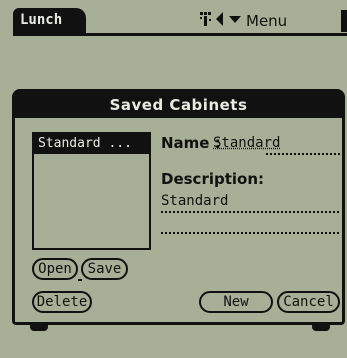  I want to click on menu-button: Menu, so click(266, 21).